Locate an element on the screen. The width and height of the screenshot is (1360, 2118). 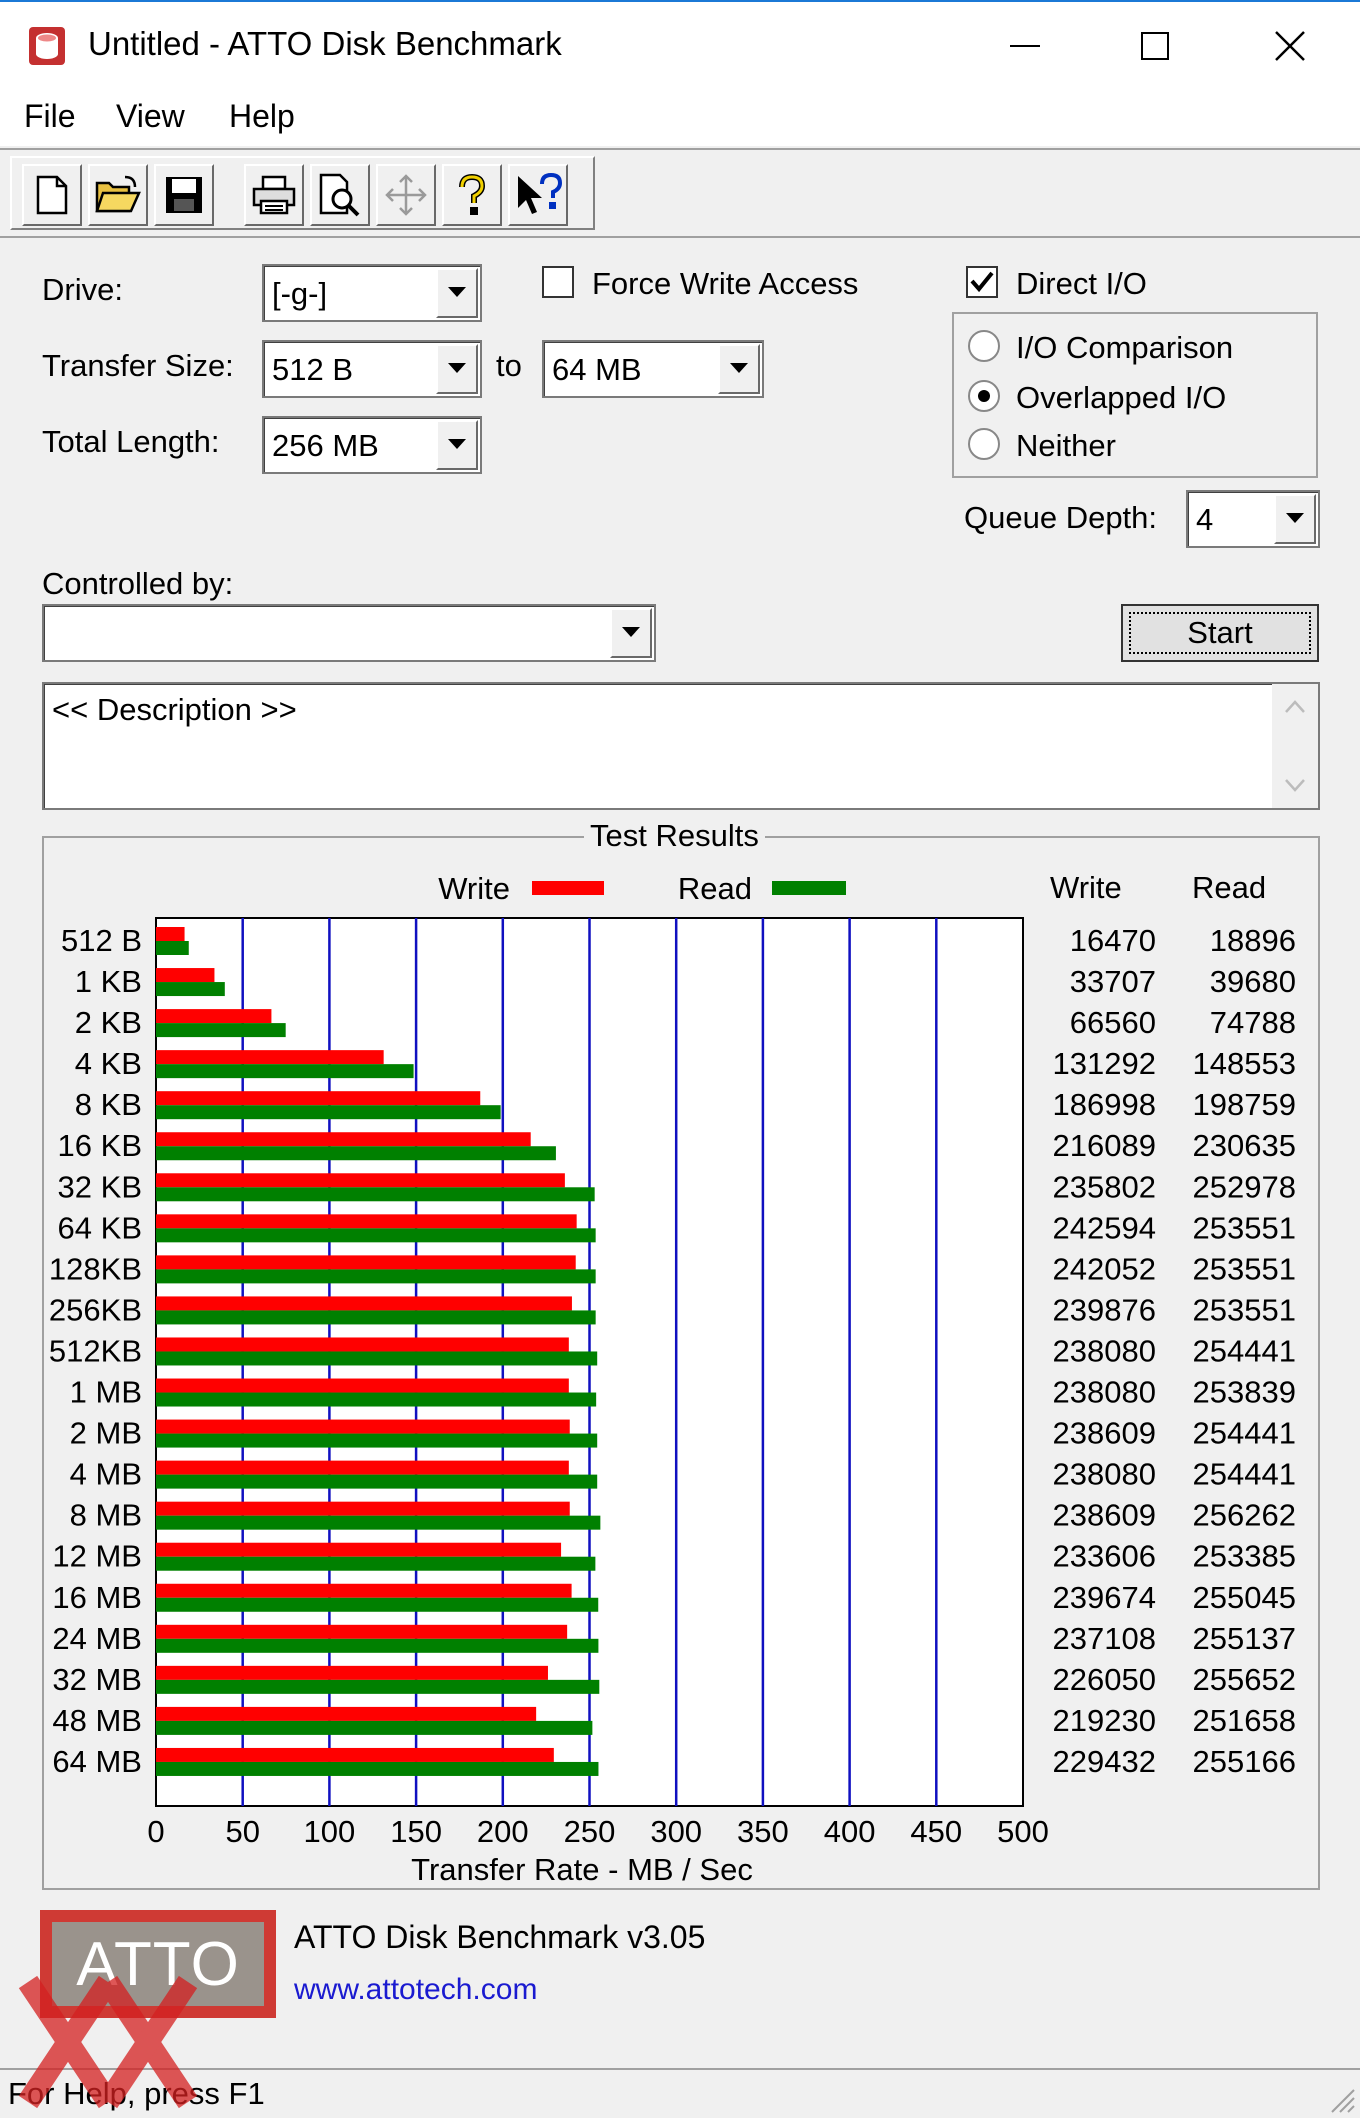
category-label: 12 MB is located at coordinates (97, 1556).